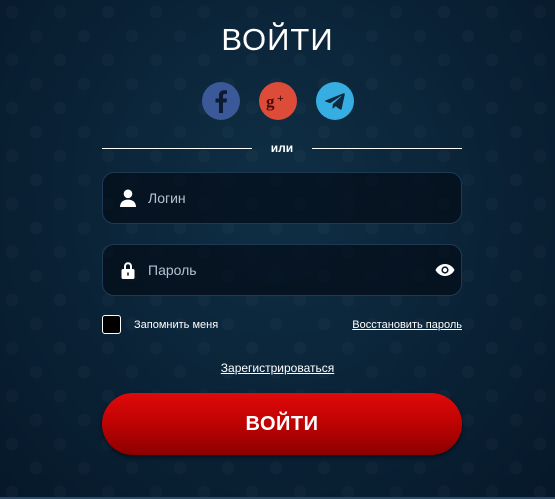  What do you see at coordinates (282, 424) in the screenshot?
I see `login-submit-button: ВОЙТИ` at bounding box center [282, 424].